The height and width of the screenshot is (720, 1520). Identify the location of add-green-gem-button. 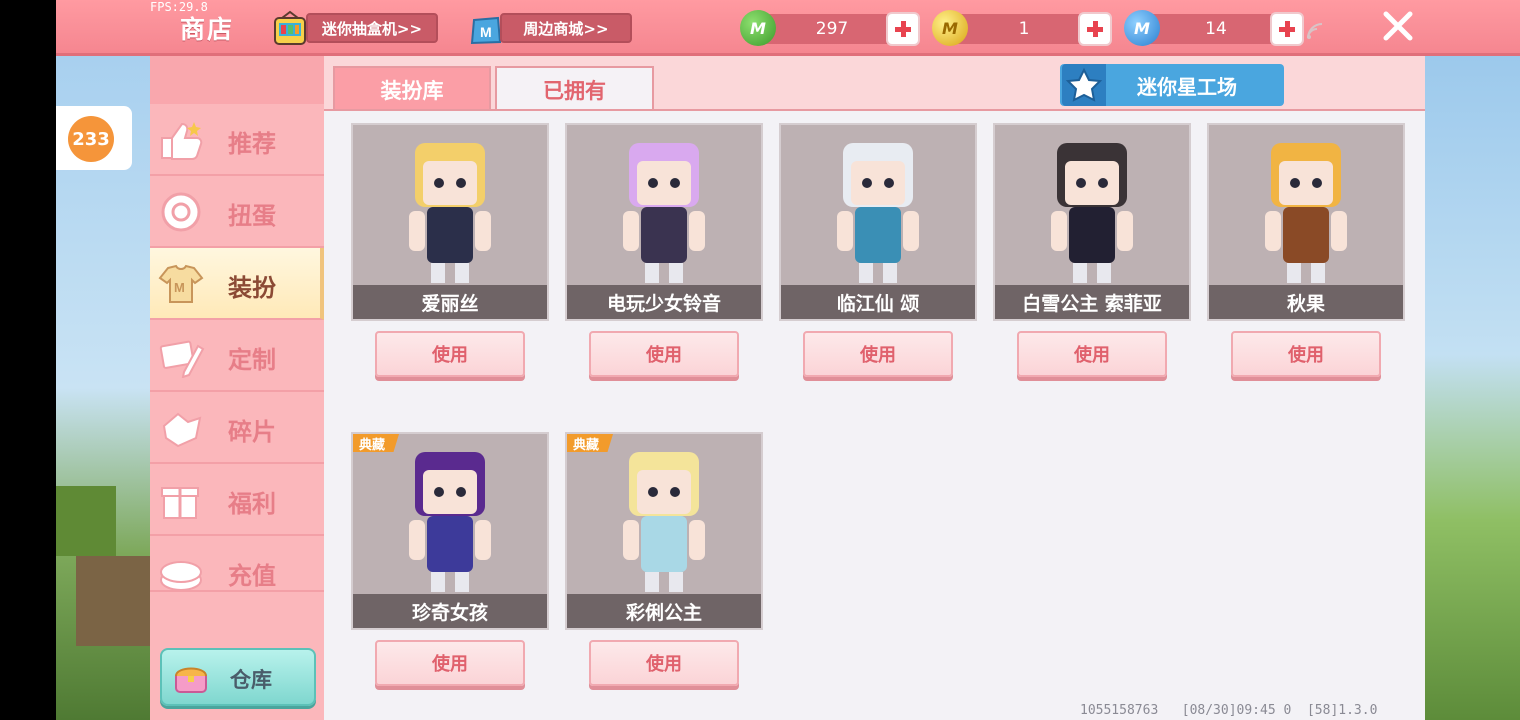
(903, 29).